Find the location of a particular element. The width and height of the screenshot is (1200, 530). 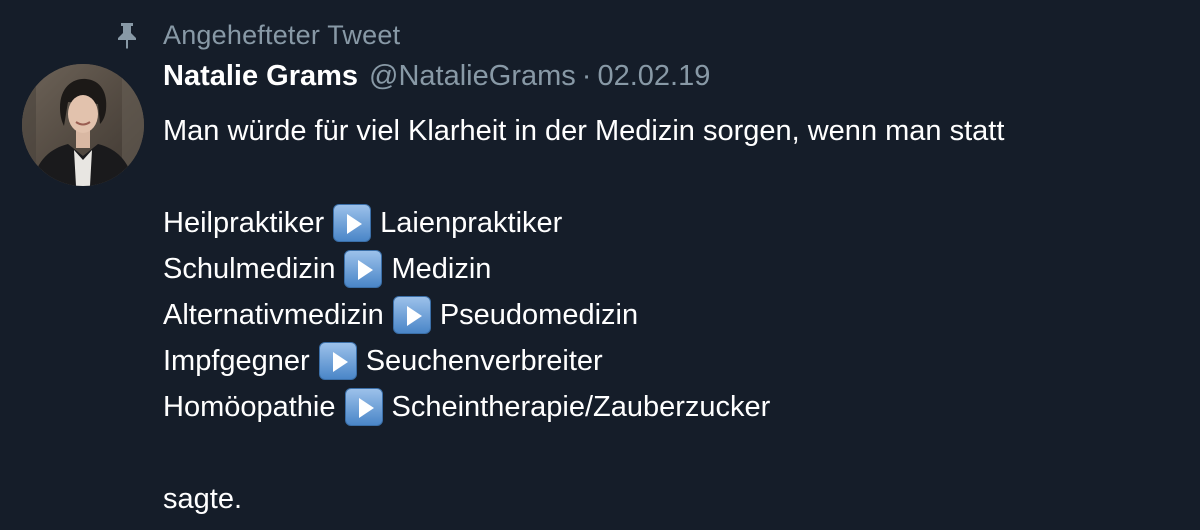

replacement-line: Alternativmedizin Pseudomedizin is located at coordinates (583, 315).